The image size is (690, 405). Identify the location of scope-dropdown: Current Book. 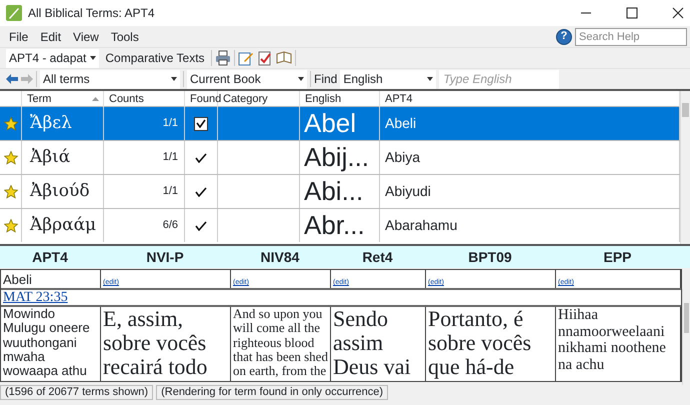
(247, 79).